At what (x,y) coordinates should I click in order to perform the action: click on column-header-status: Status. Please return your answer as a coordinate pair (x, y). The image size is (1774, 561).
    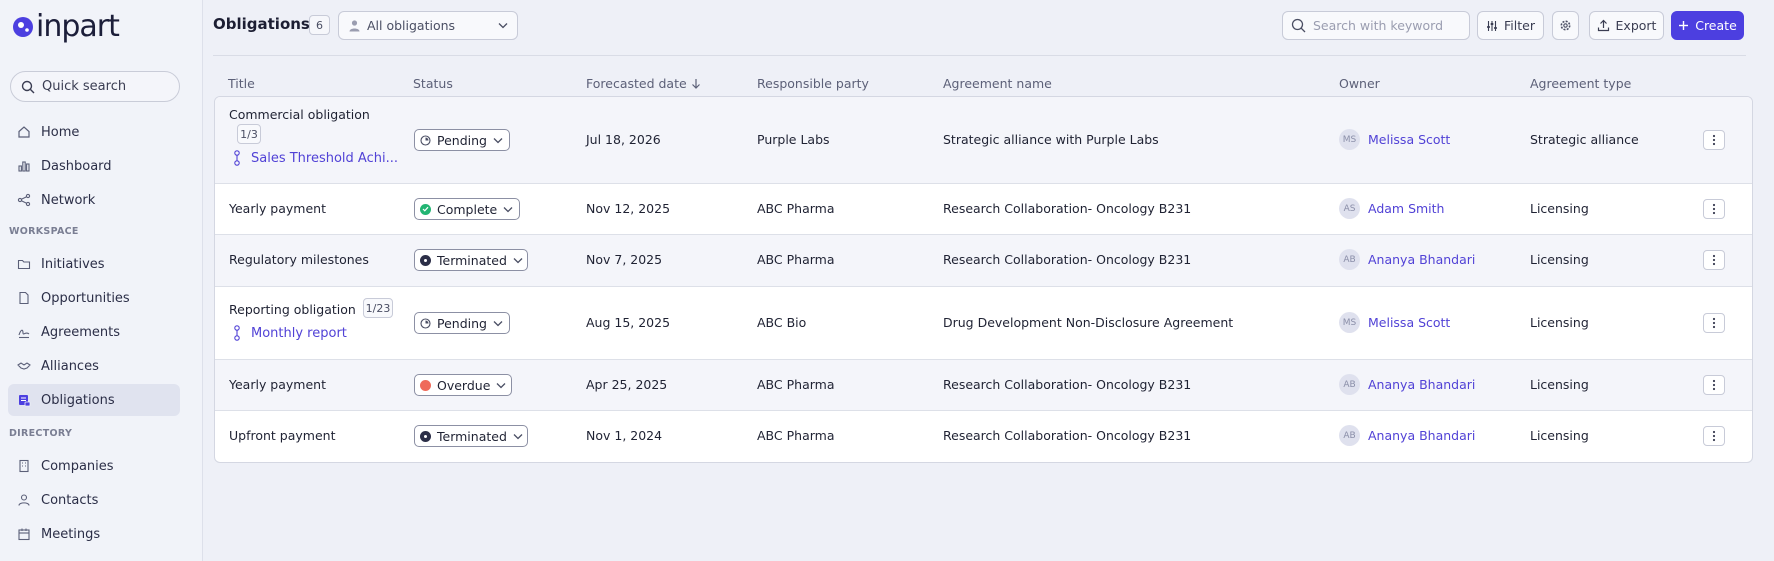
    Looking at the image, I should click on (433, 83).